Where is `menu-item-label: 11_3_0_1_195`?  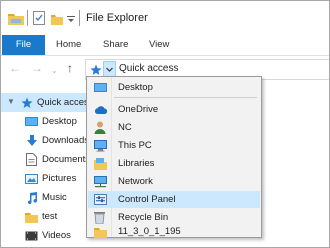
menu-item-label: 11_3_0_1_195 is located at coordinates (149, 231).